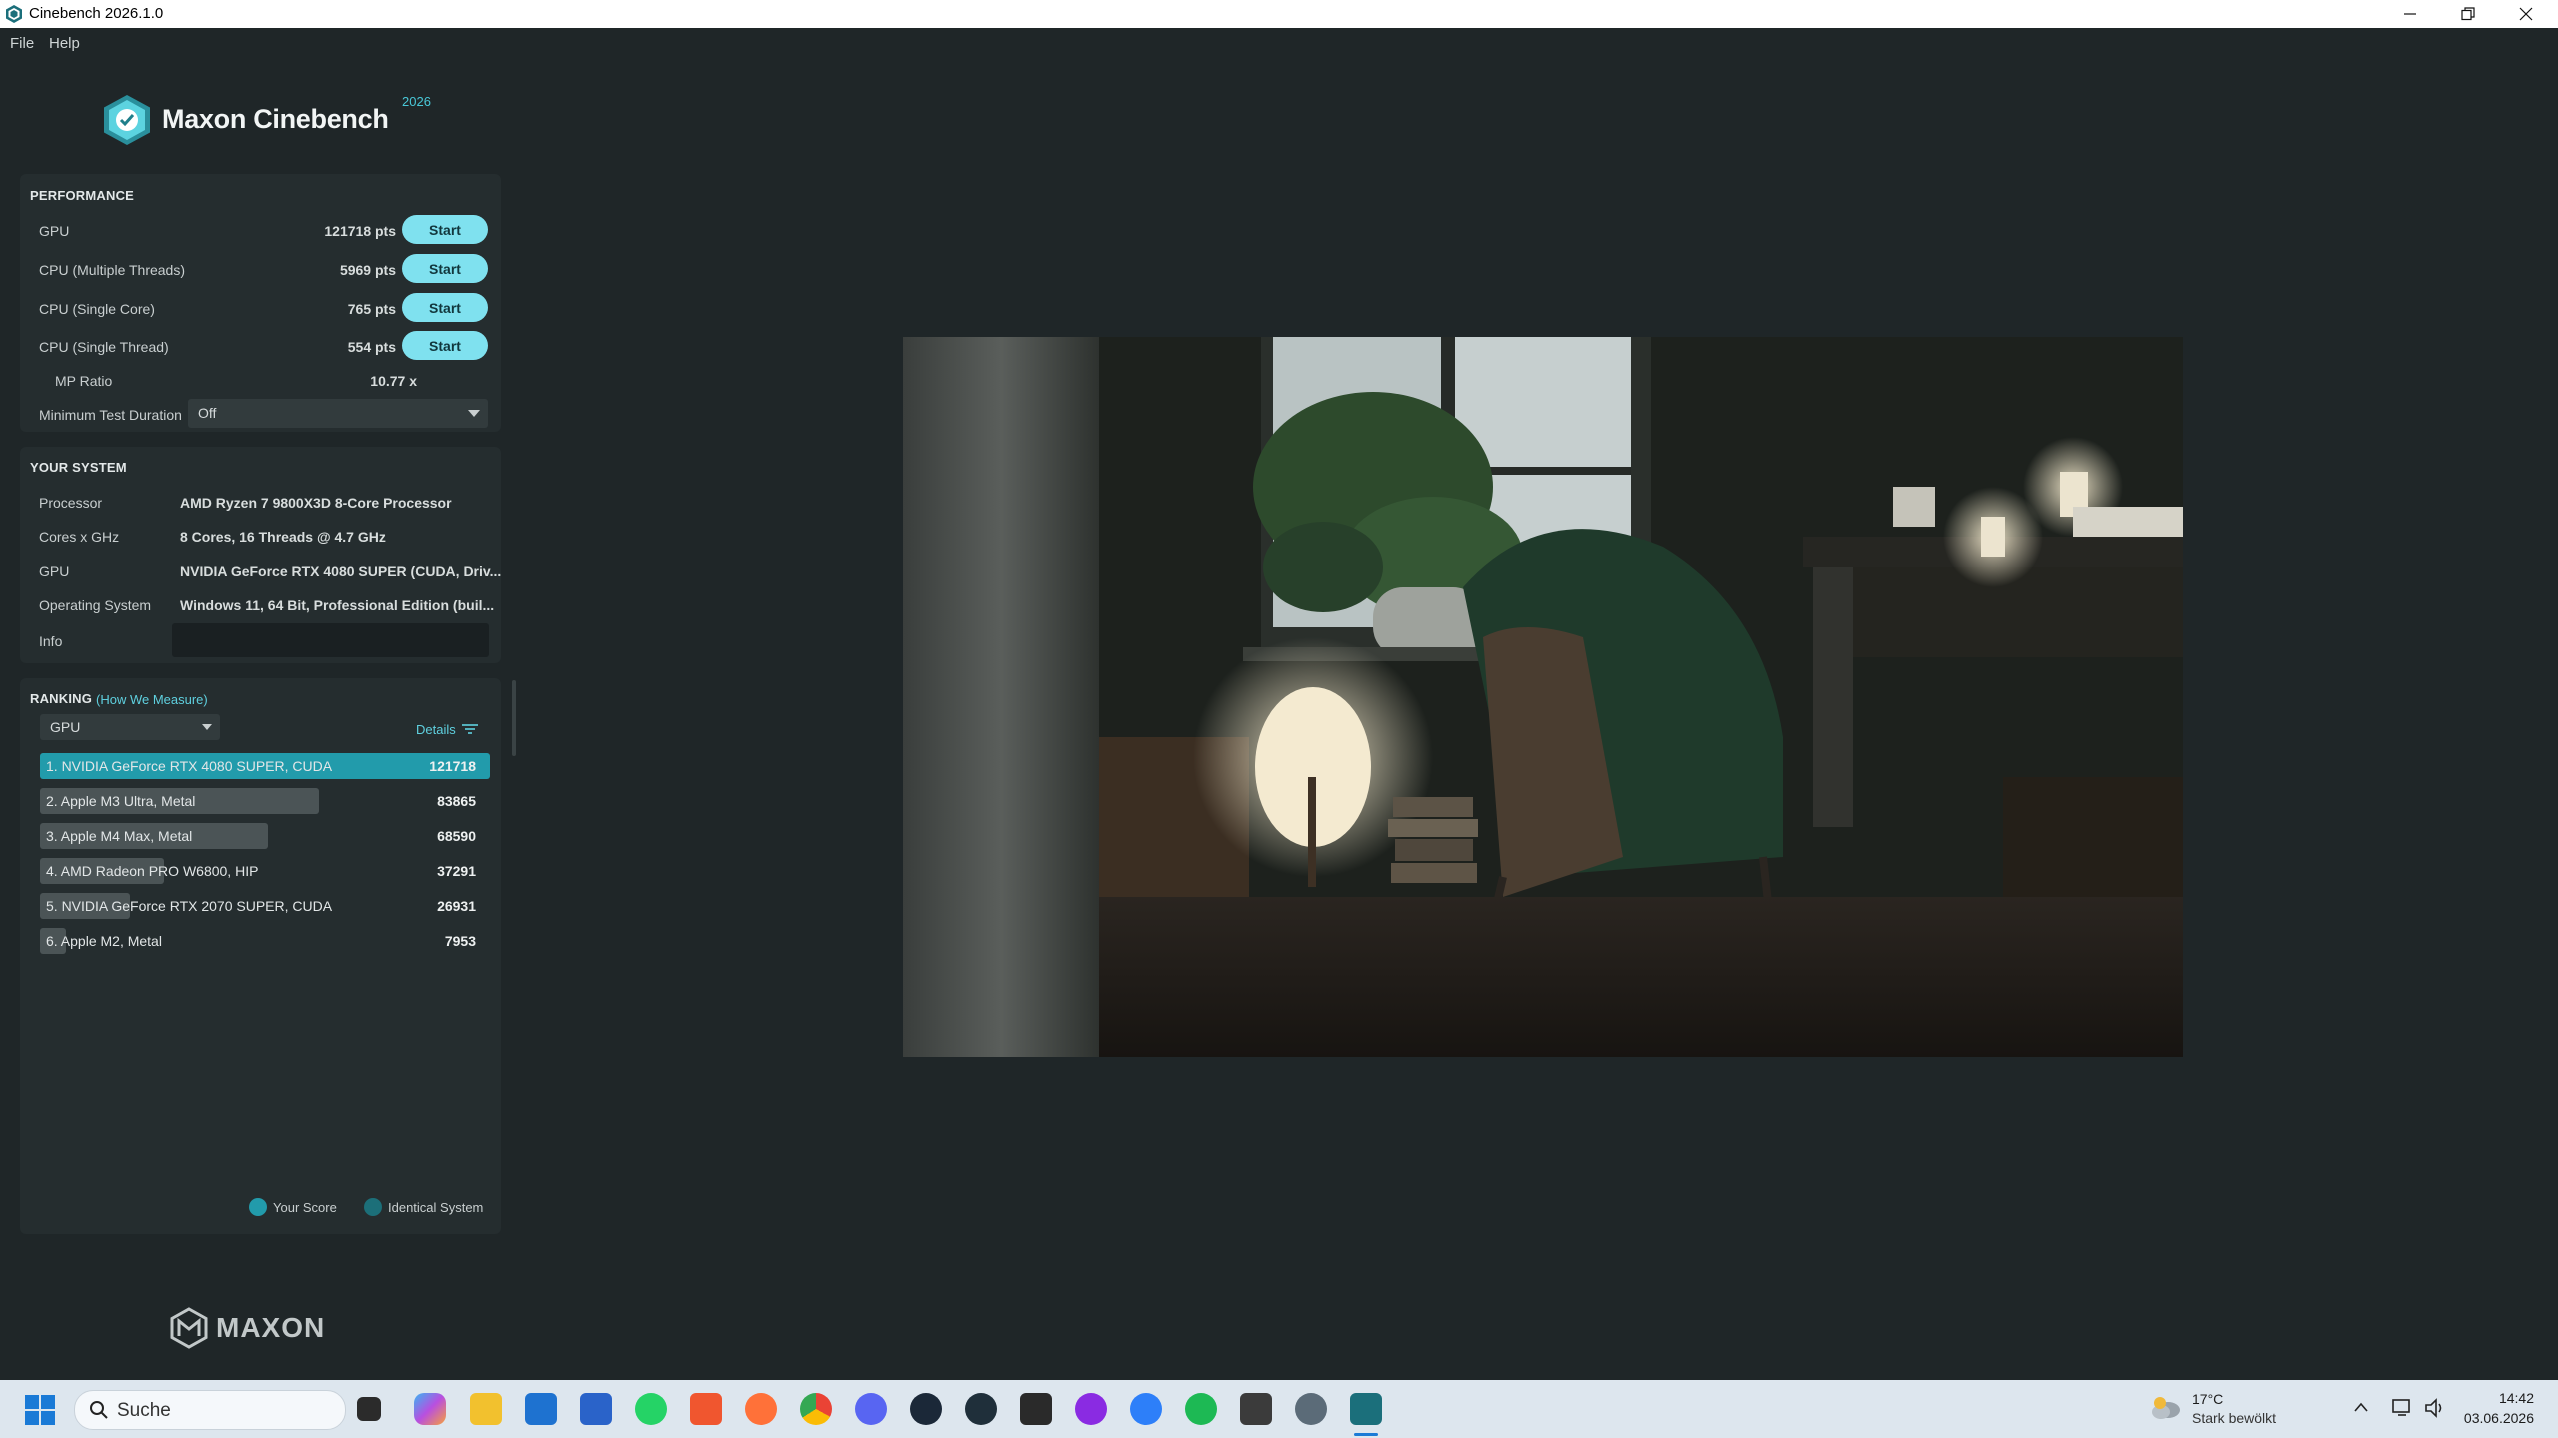 This screenshot has width=2558, height=1438. What do you see at coordinates (2468, 14) in the screenshot?
I see `restore-button` at bounding box center [2468, 14].